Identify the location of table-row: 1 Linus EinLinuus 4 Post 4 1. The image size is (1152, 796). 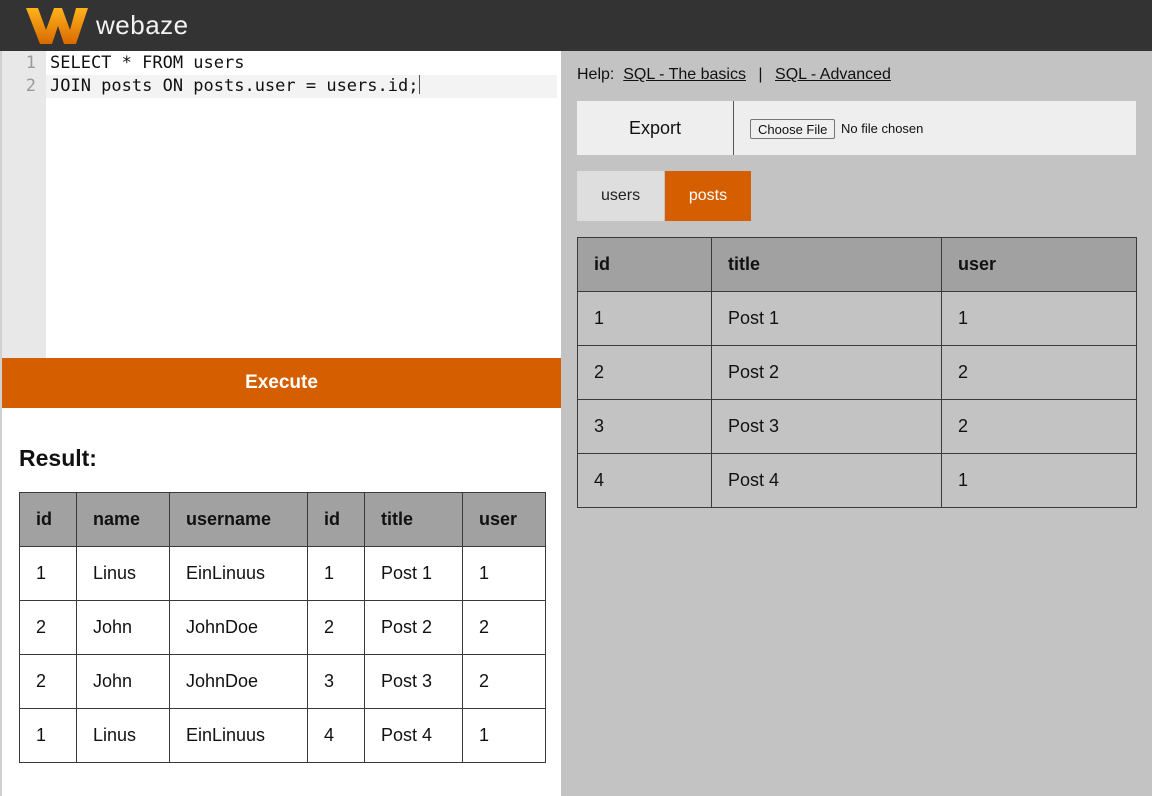
(282, 735).